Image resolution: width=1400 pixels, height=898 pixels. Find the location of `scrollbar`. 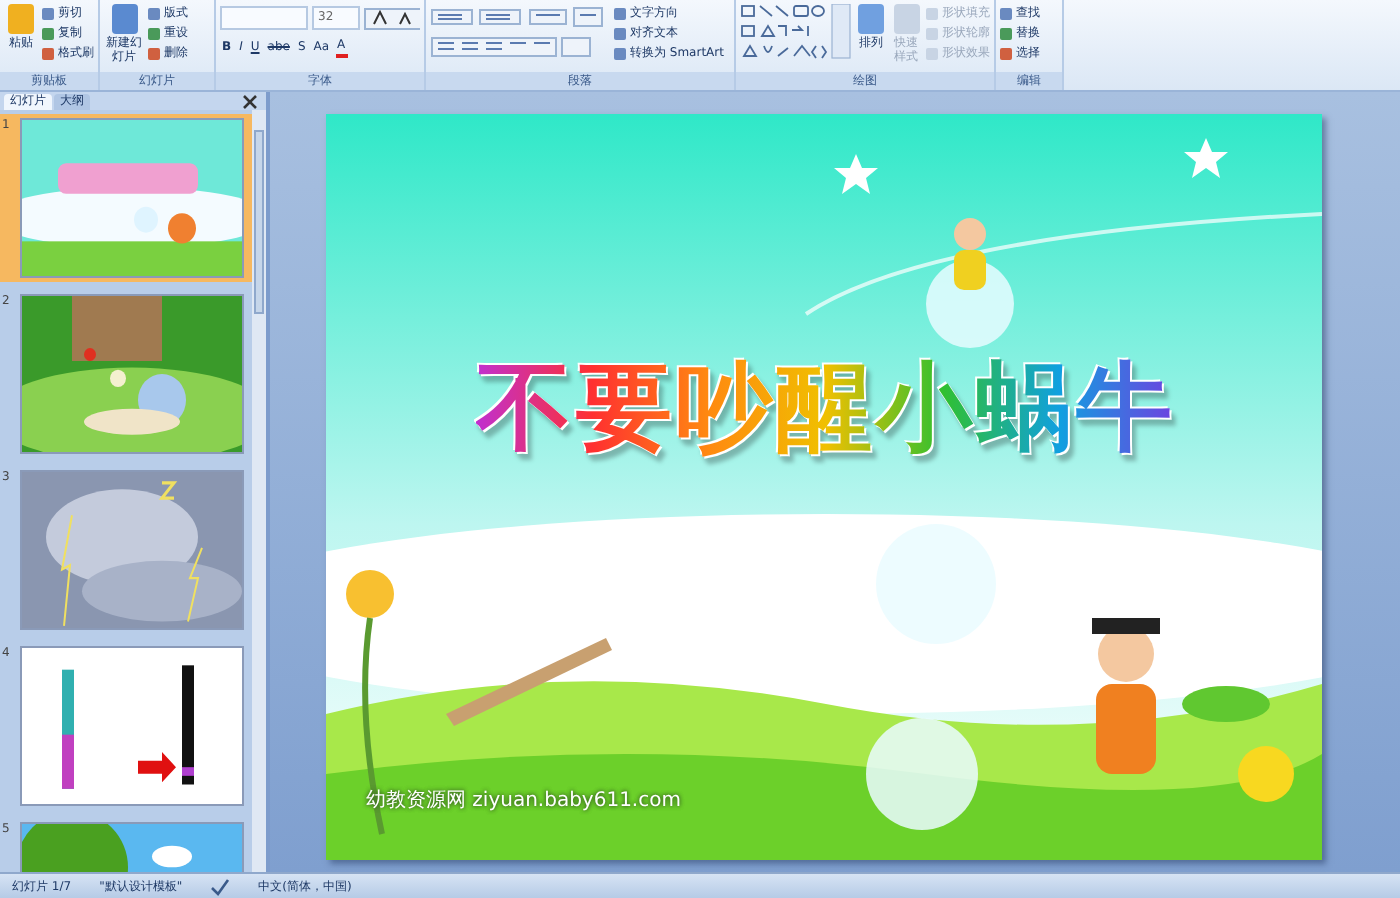

scrollbar is located at coordinates (259, 491).